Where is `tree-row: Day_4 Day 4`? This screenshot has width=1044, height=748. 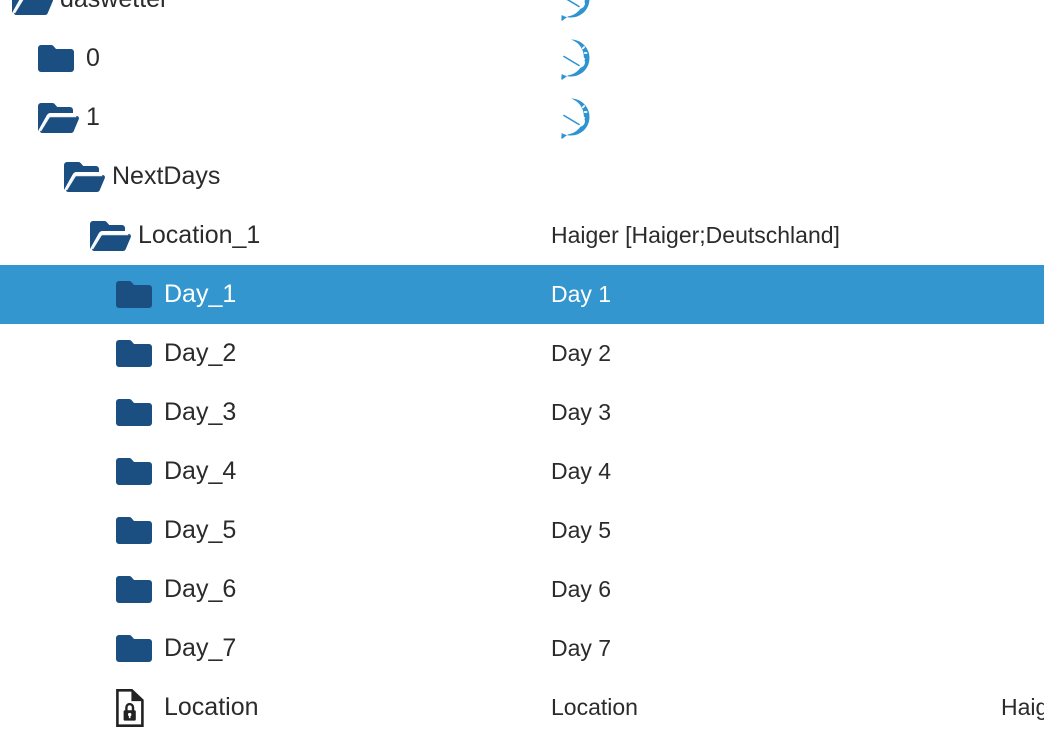
tree-row: Day_4 Day 4 is located at coordinates (522, 471).